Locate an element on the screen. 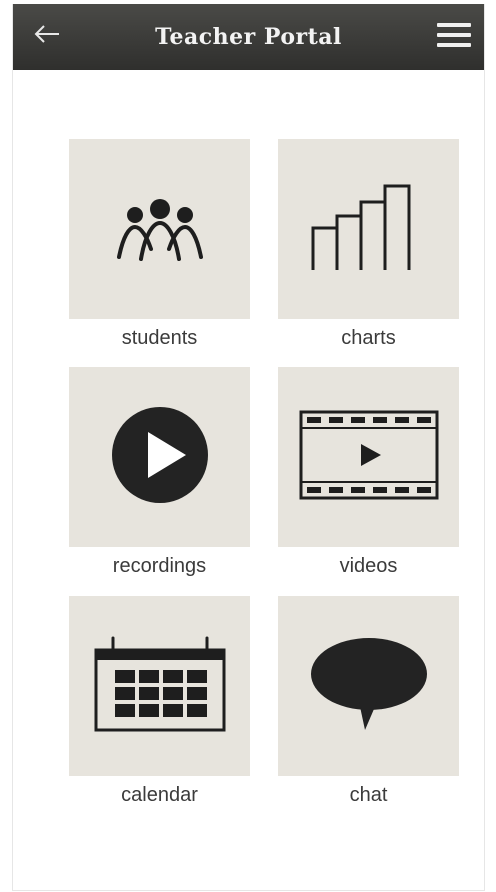  hamburger-menu-icon is located at coordinates (454, 37).